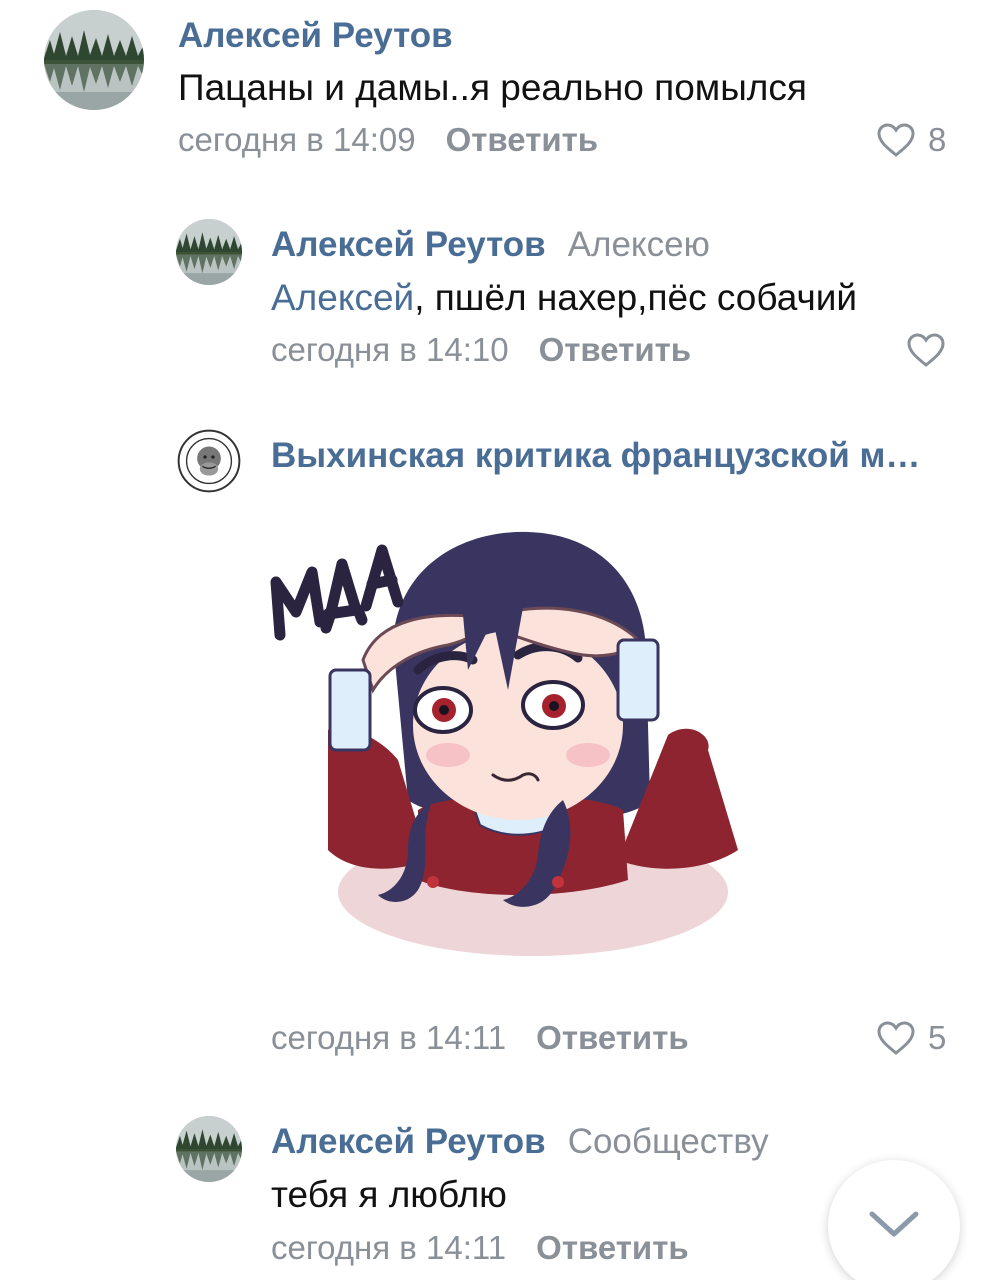  I want to click on comment-time: сегодня в 14:10, so click(390, 349).